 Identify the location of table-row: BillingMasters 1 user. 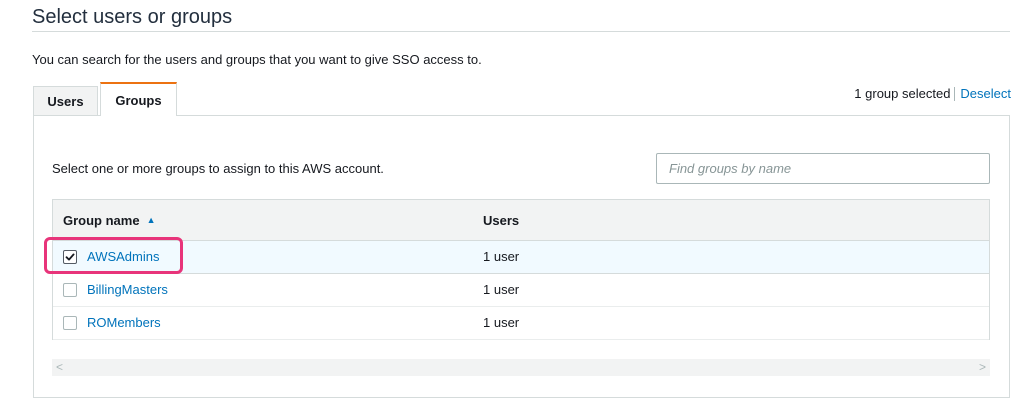
(521, 290).